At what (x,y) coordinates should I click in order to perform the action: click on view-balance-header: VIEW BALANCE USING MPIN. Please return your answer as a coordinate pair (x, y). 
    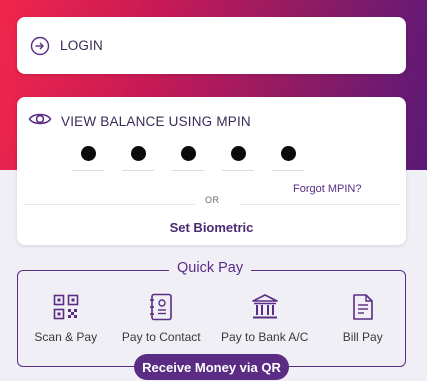
    Looking at the image, I should click on (139, 121).